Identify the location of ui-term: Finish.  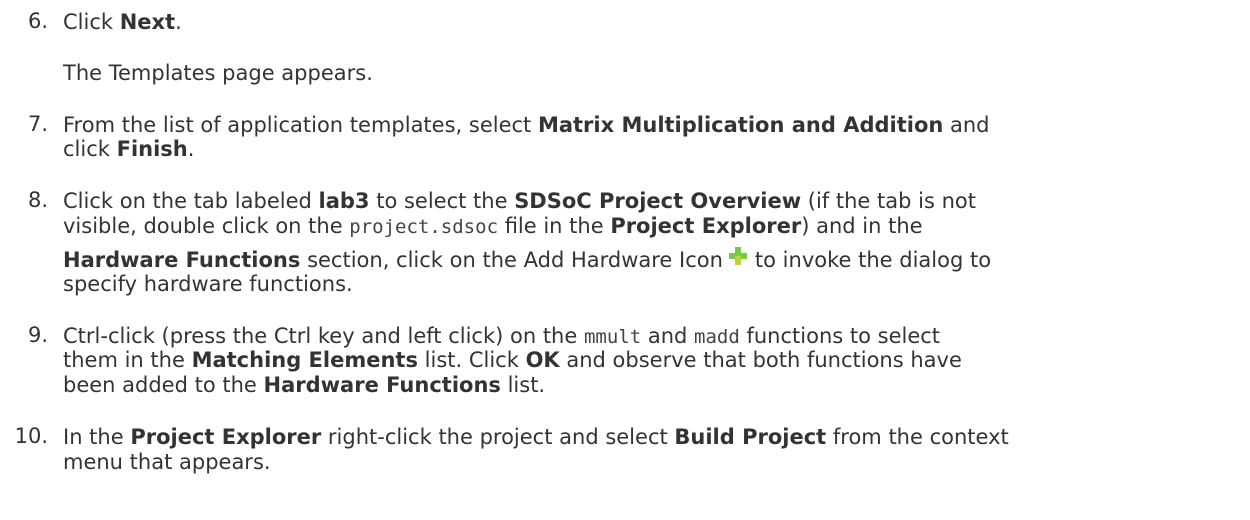
(152, 149).